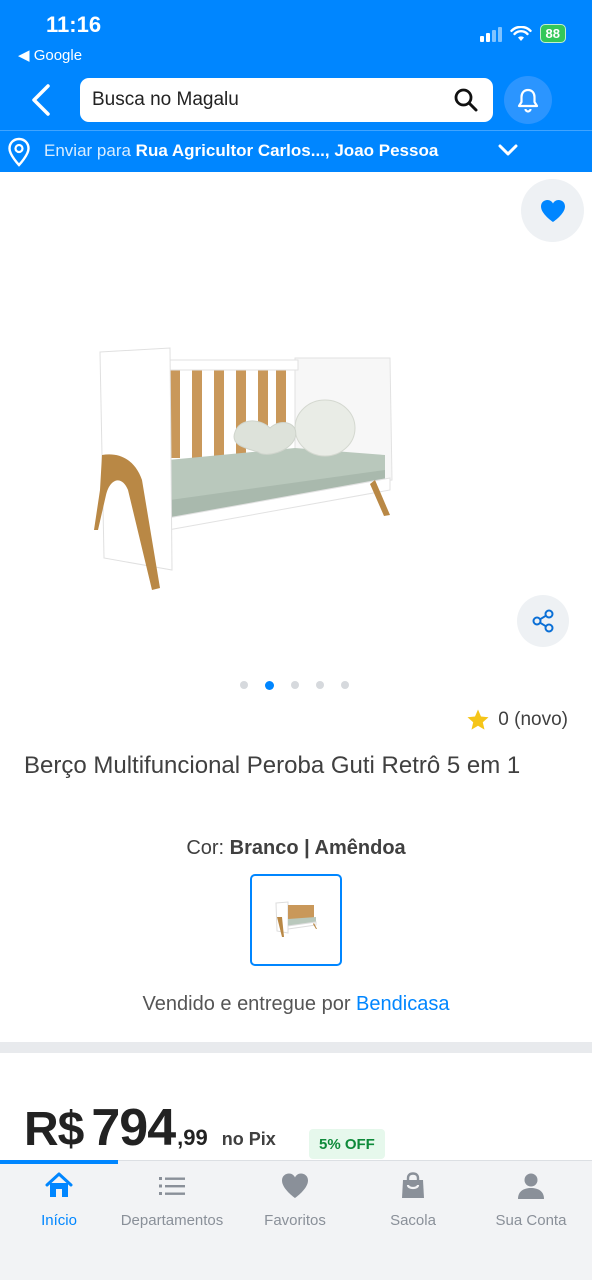  Describe the element at coordinates (347, 1144) in the screenshot. I see `discount-badge: 5% OFF` at that location.